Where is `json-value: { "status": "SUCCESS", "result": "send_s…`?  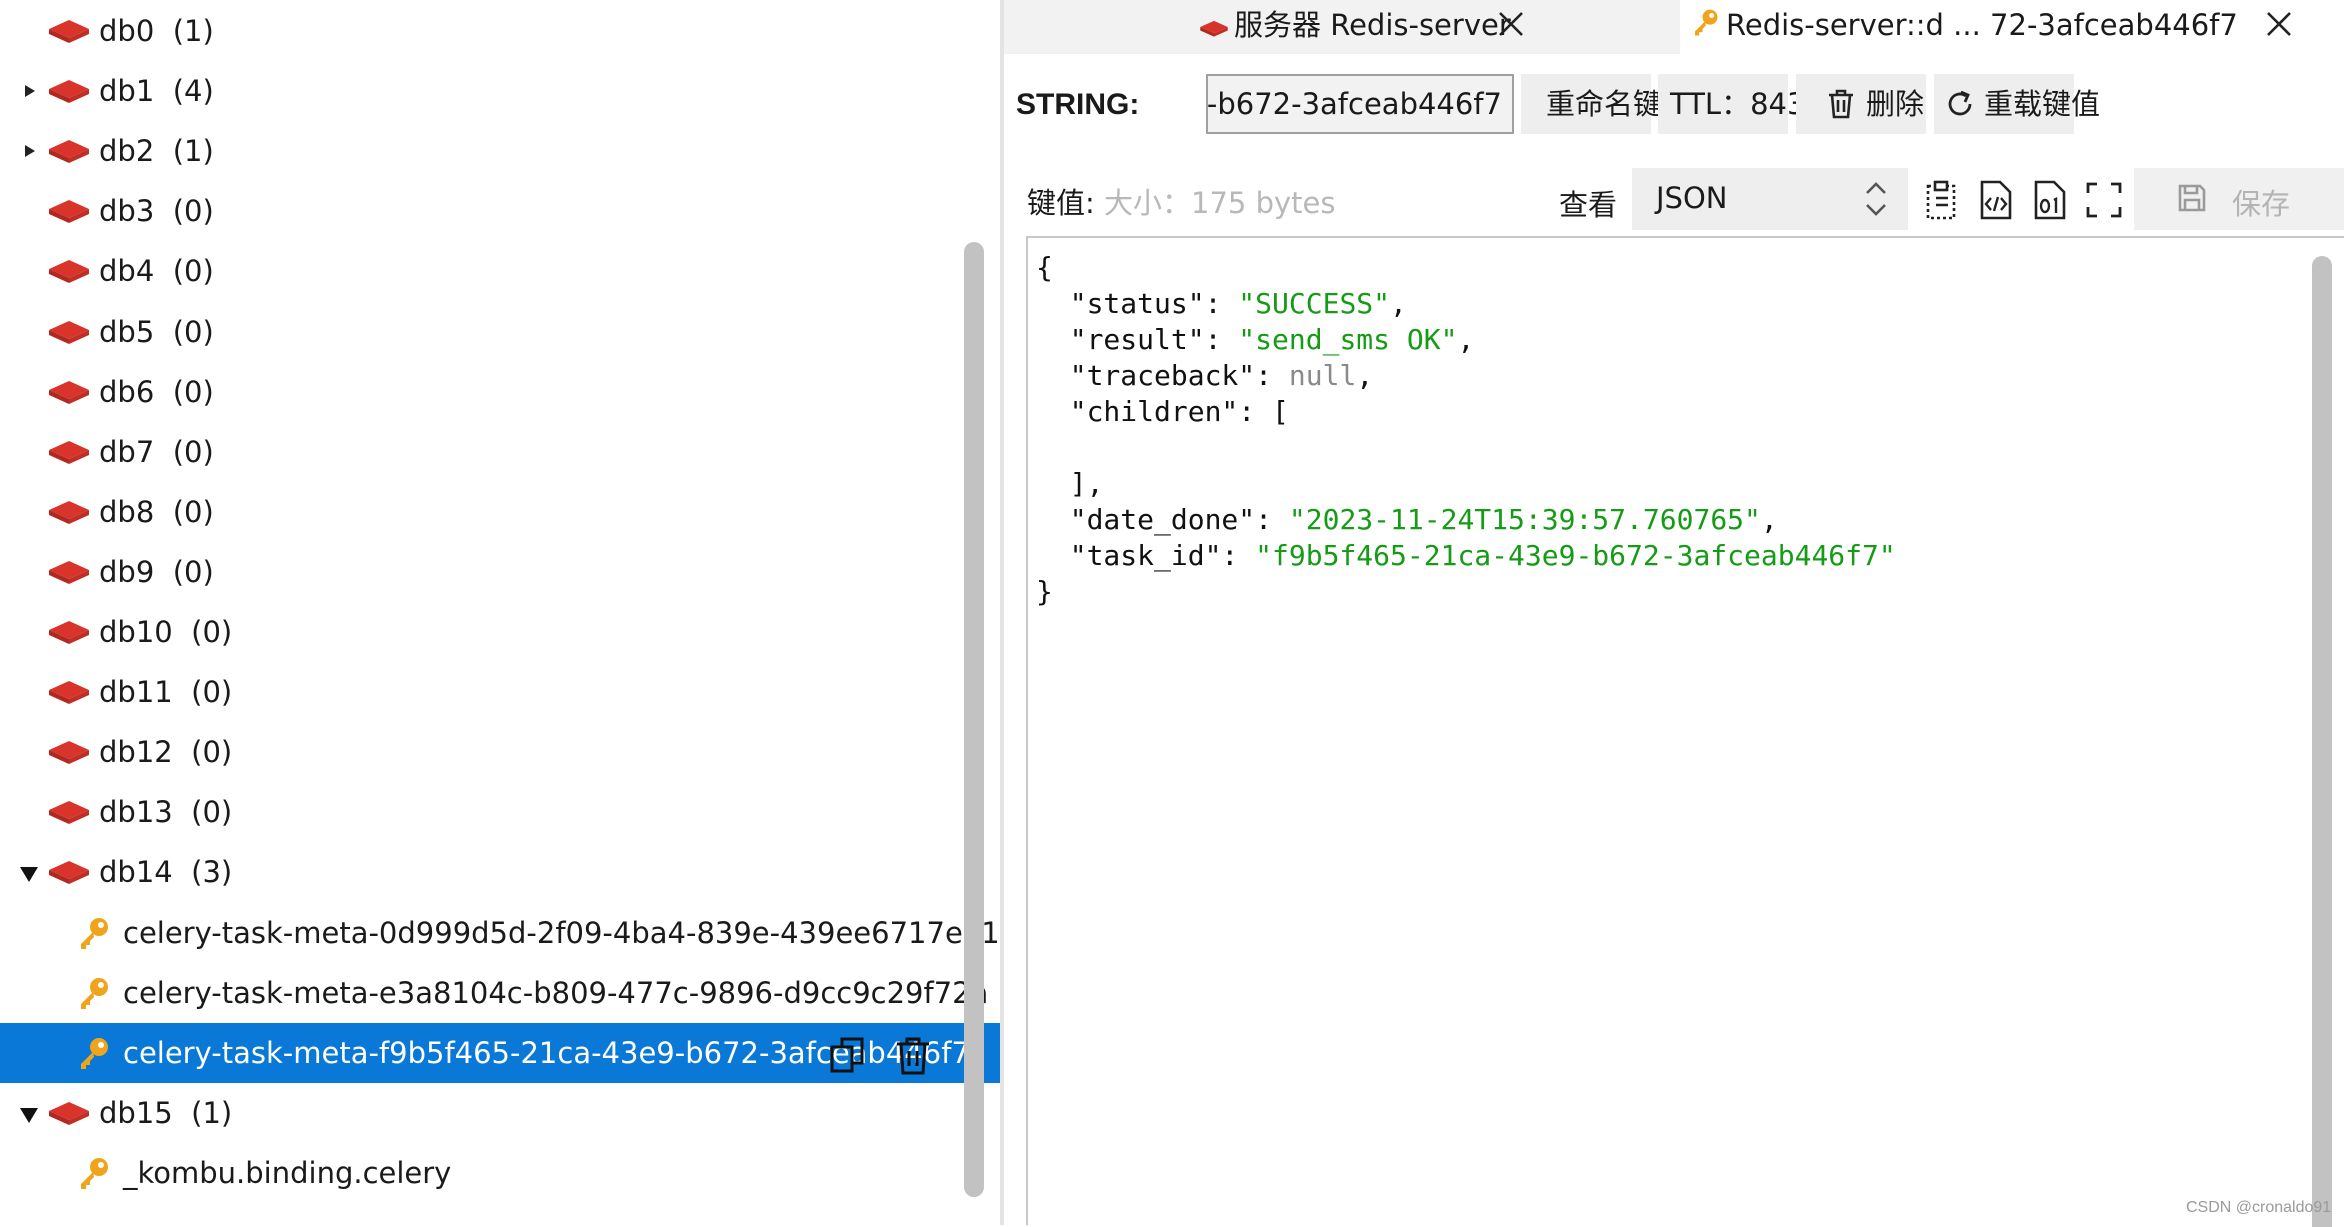
json-value: { "status": "SUCCESS", "result": "send_s… is located at coordinates (1466, 430).